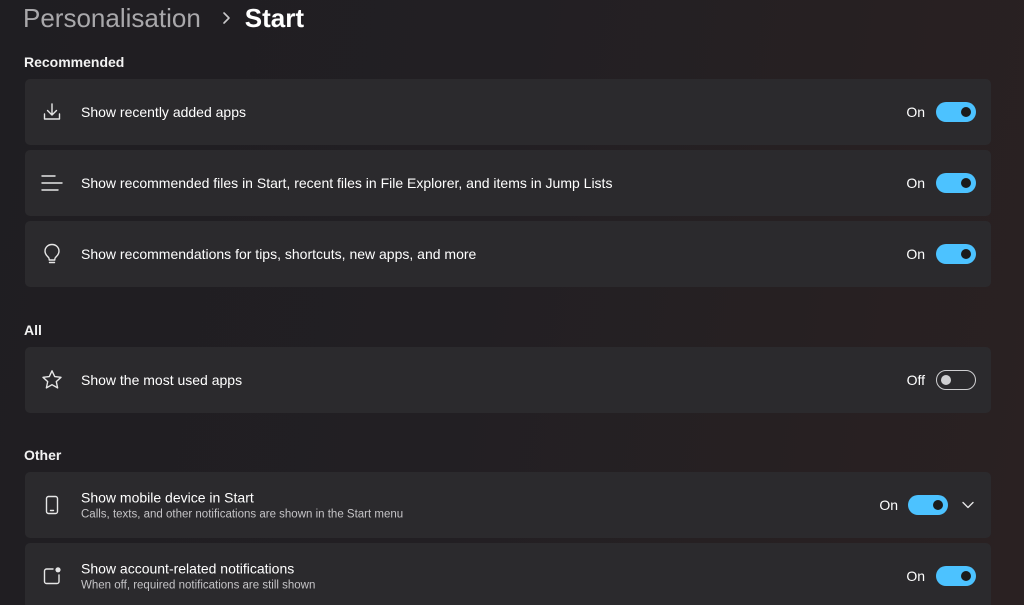  What do you see at coordinates (226, 18) in the screenshot?
I see `chevron-right-icon` at bounding box center [226, 18].